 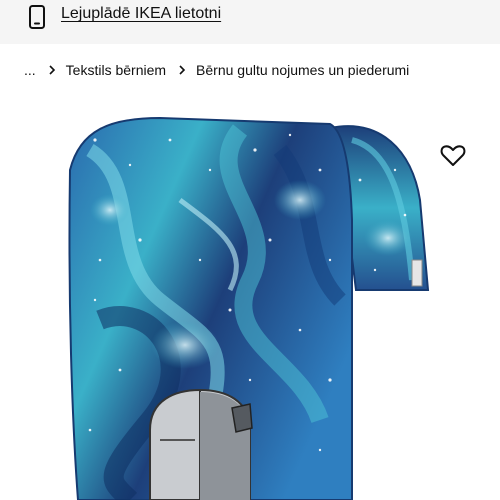 I want to click on heart-outline-icon, so click(x=453, y=155).